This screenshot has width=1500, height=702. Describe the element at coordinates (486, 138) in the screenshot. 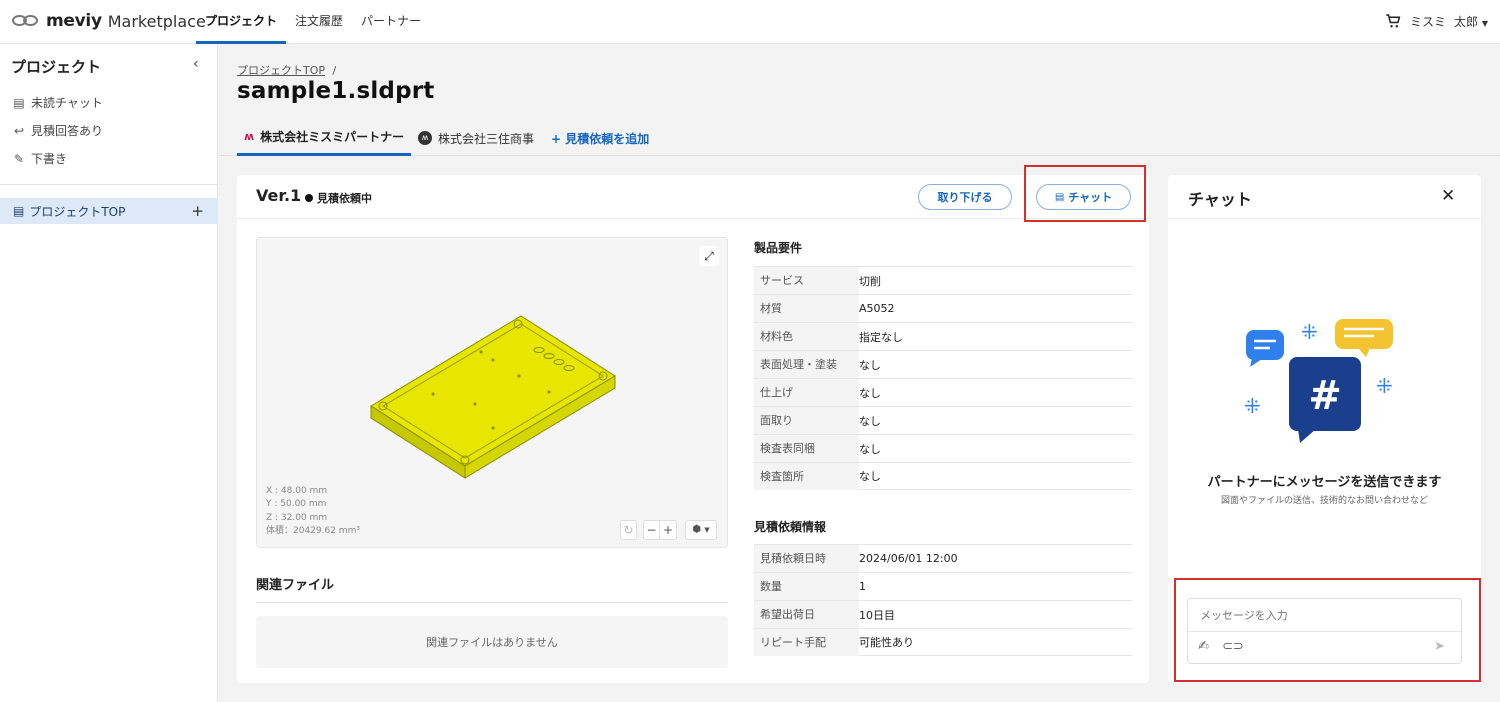

I see `tab-label: 株式会社三住商事` at that location.